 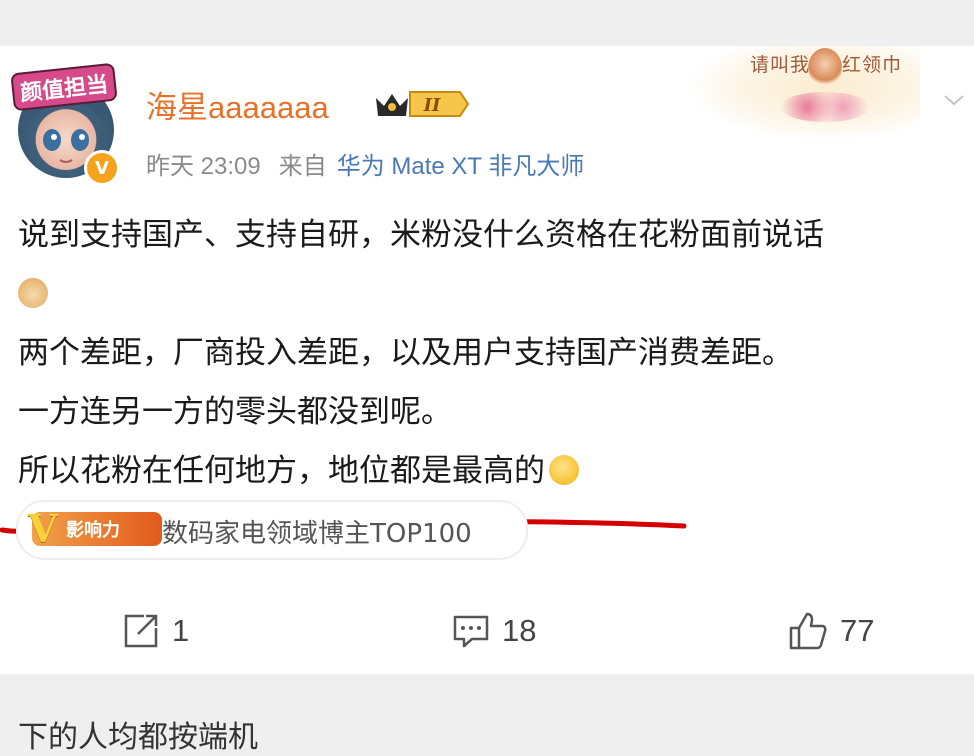 I want to click on repost-icon, so click(x=141, y=631).